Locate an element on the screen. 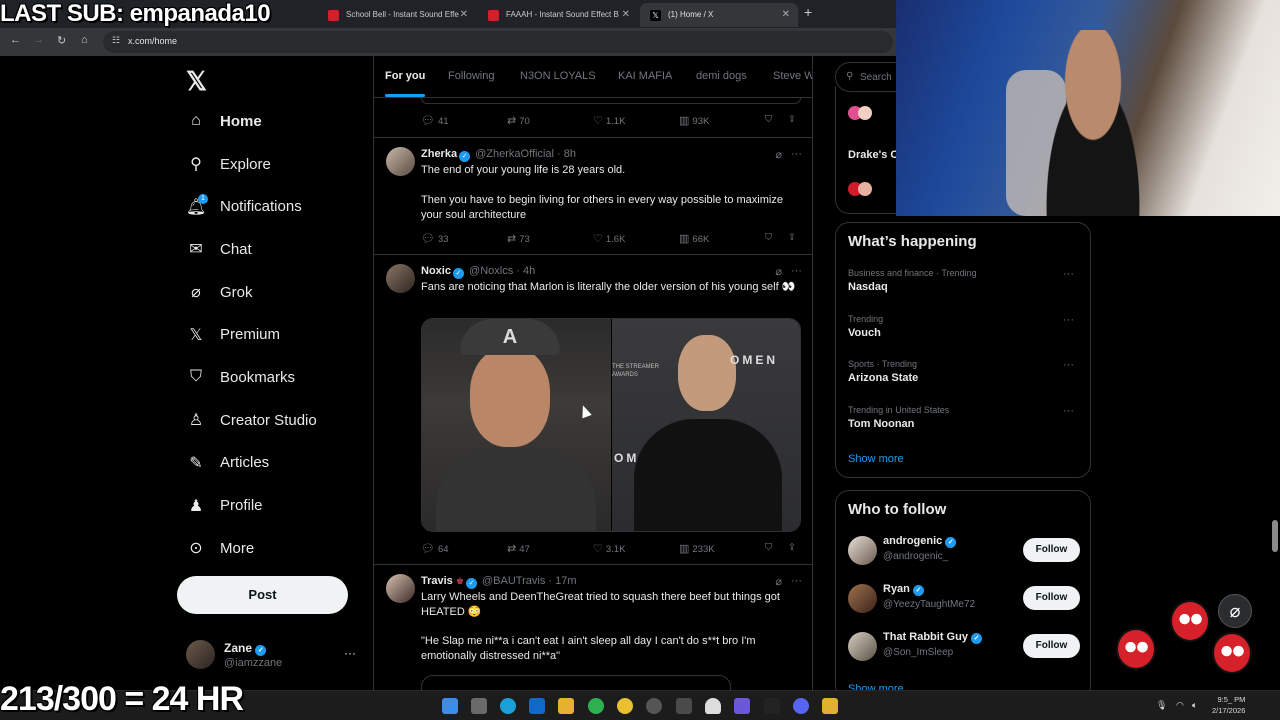 Image resolution: width=1280 pixels, height=720 pixels. grok-floating-button: ⌀ is located at coordinates (1235, 611).